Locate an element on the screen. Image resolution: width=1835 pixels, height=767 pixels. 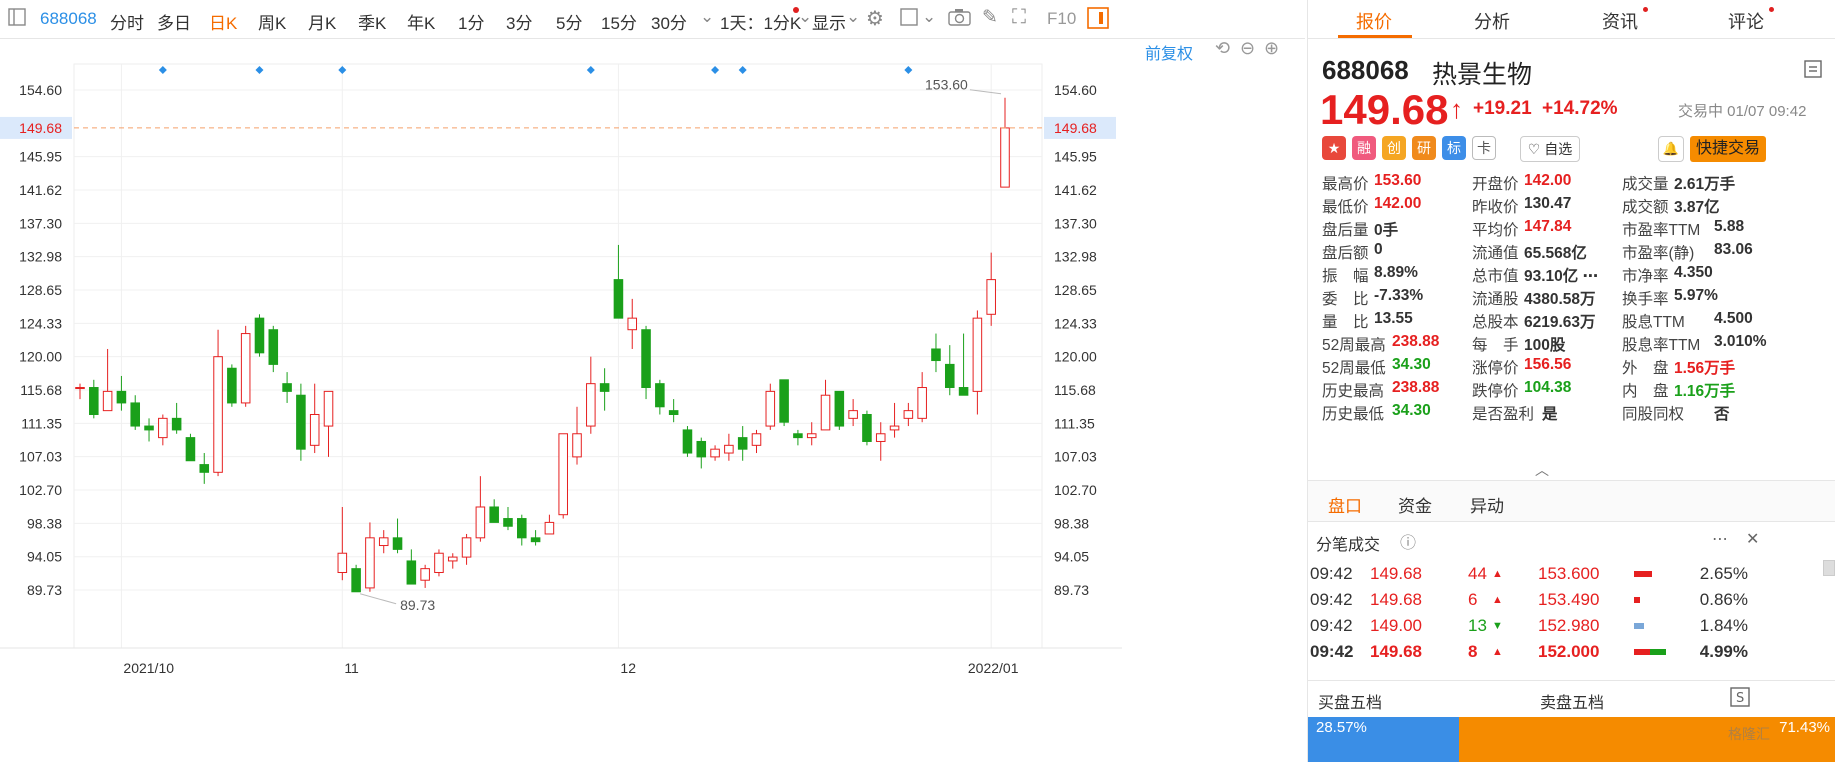
y-tick-label-left: 128.65 is located at coordinates (40, 290).